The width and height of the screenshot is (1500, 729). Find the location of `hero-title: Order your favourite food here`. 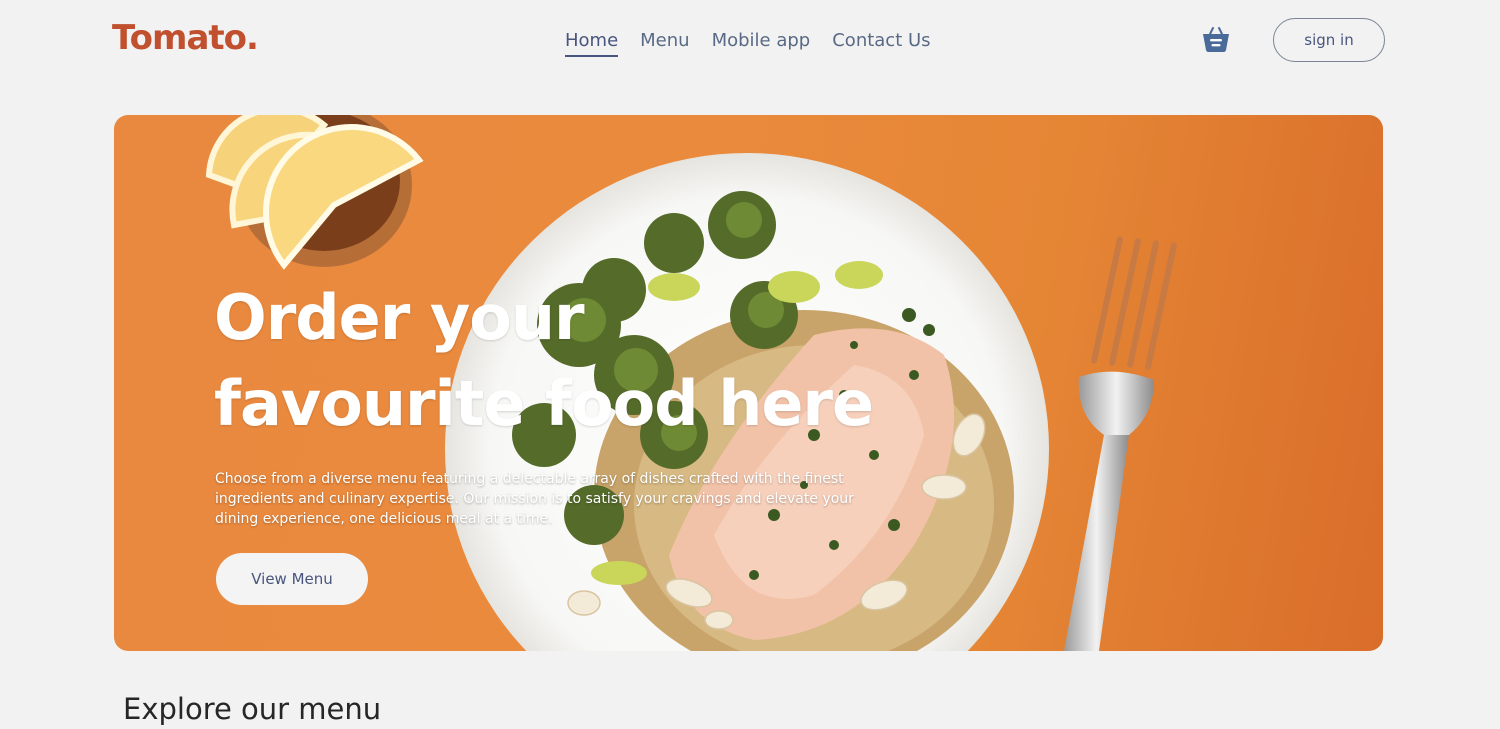

hero-title: Order your favourite food here is located at coordinates (564, 361).